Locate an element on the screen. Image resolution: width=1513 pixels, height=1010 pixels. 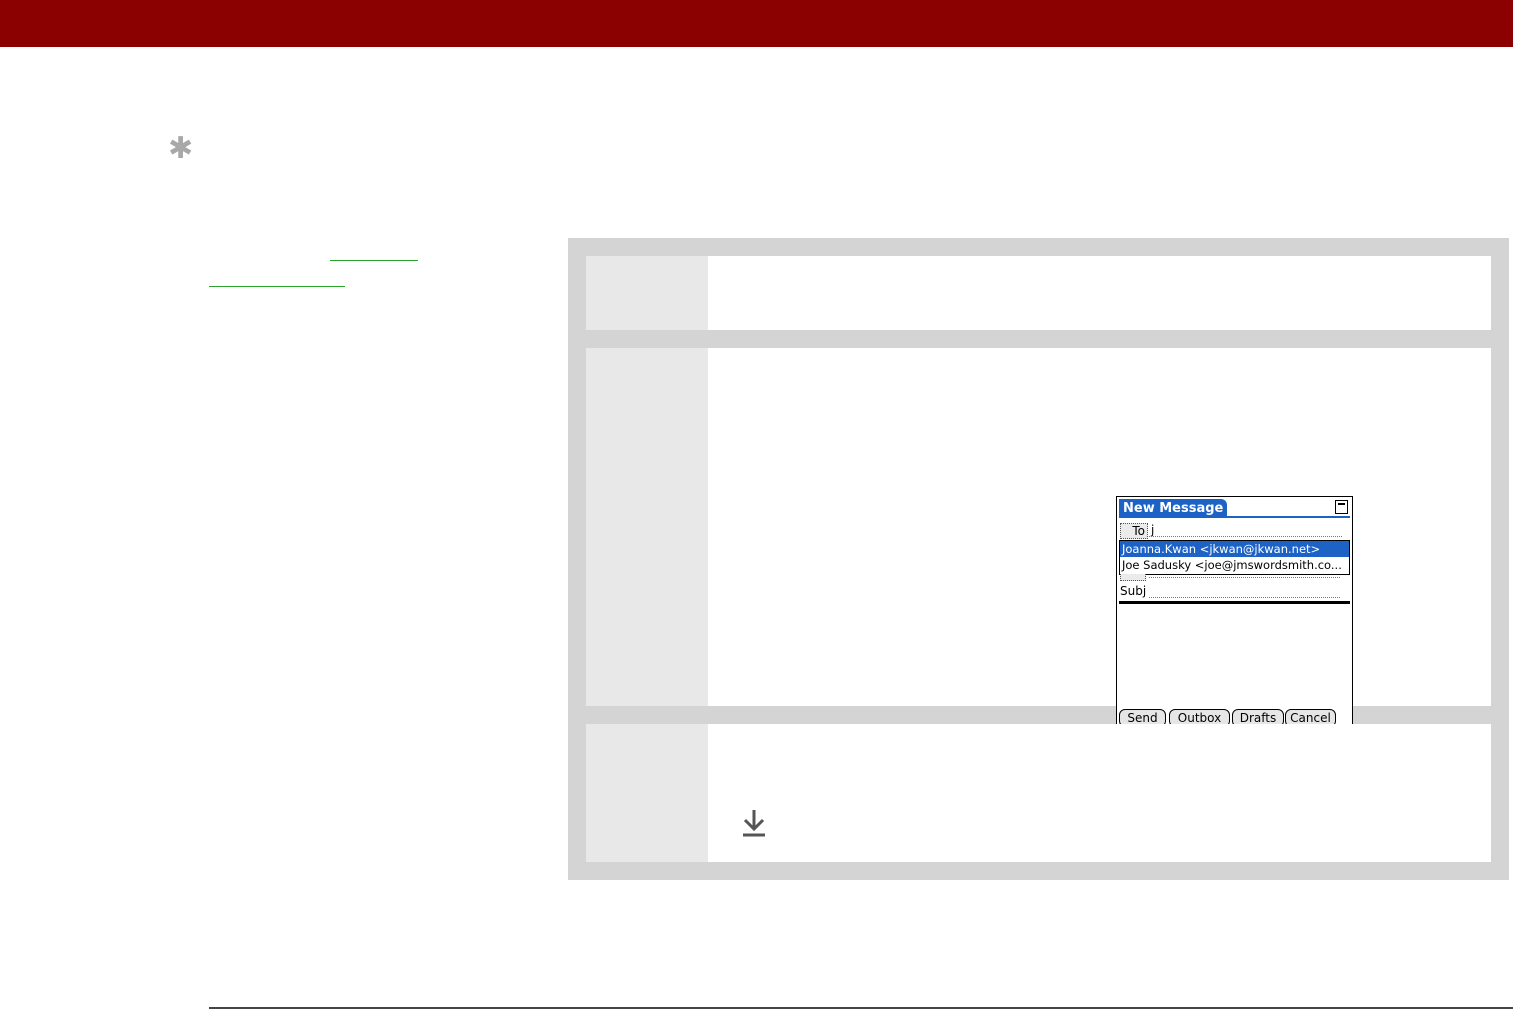
cc-button-stub is located at coordinates (1133, 577).